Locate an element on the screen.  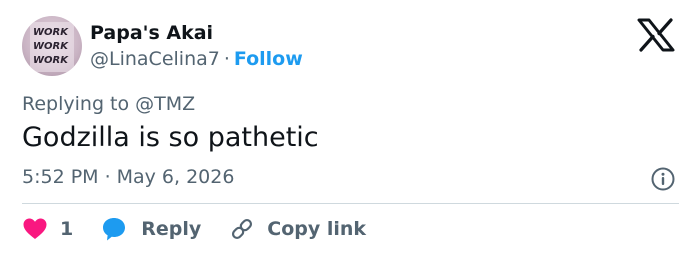
info-icon is located at coordinates (663, 179).